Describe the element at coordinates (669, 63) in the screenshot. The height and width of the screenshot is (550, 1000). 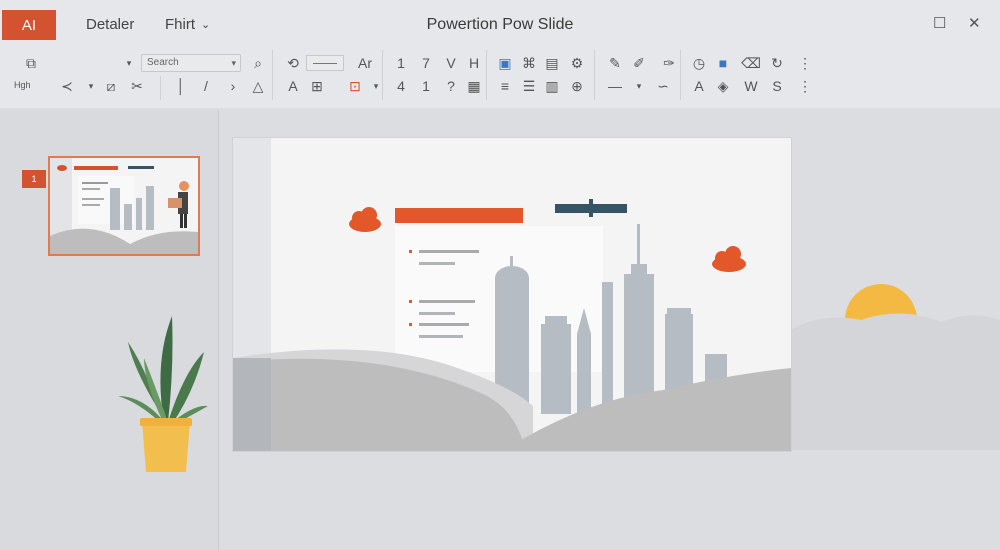
I see `brush-icon: ✑` at that location.